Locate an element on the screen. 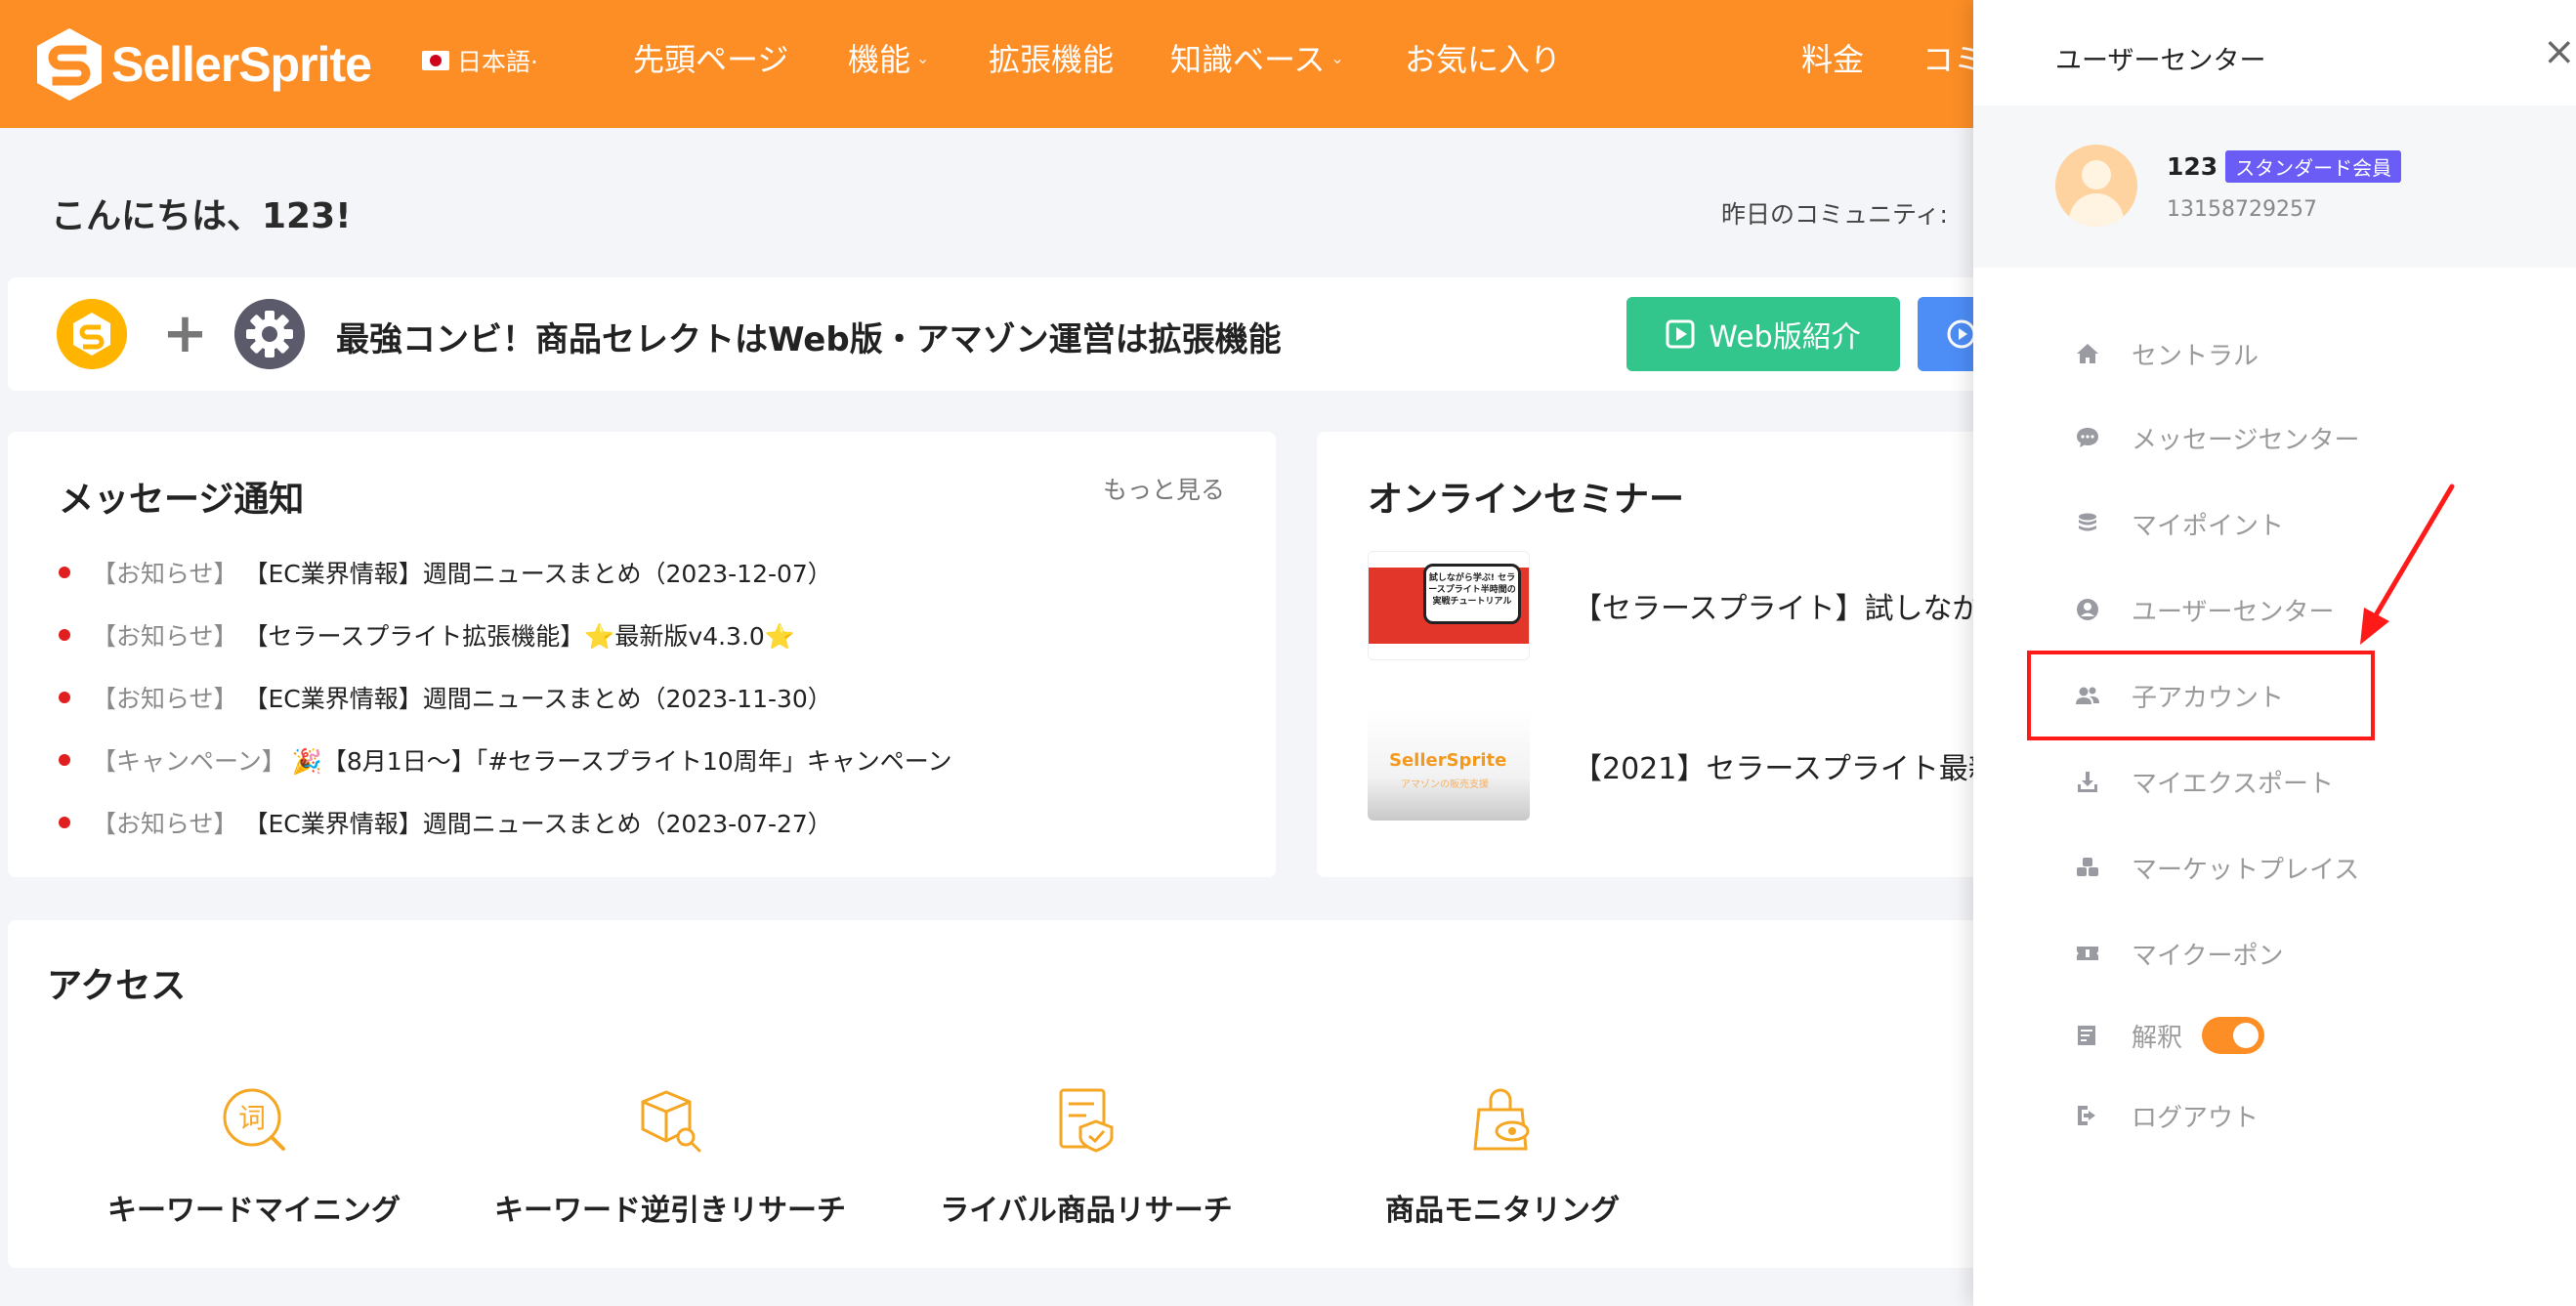  banner-text: 最強コンビ！商品セレクトはWeb版・アマゾン運営は拡張機能 is located at coordinates (809, 339).